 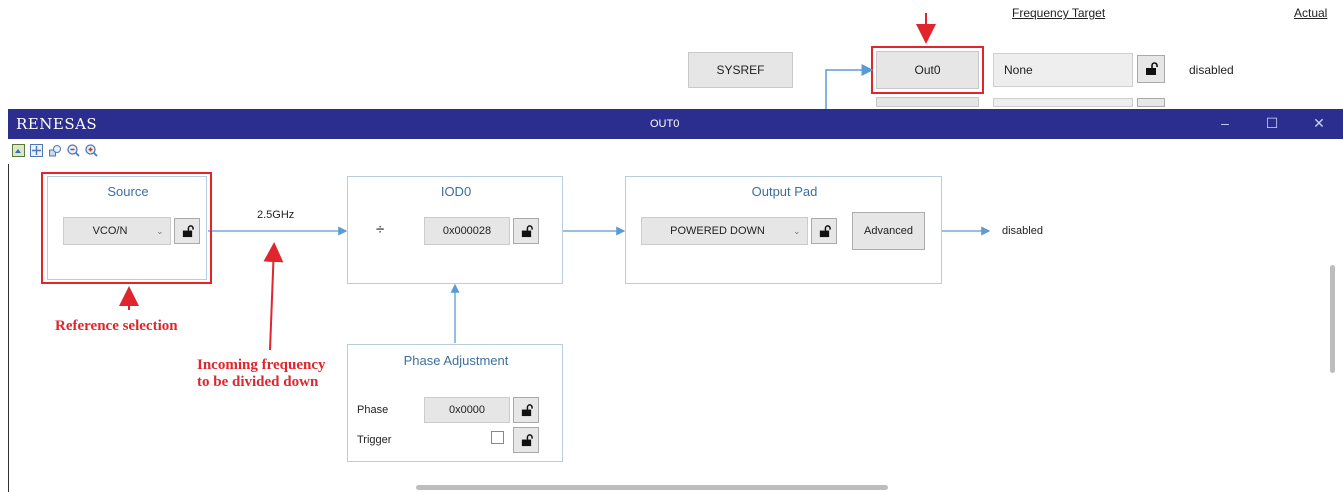 I want to click on trigger-checkbox, so click(x=497, y=437).